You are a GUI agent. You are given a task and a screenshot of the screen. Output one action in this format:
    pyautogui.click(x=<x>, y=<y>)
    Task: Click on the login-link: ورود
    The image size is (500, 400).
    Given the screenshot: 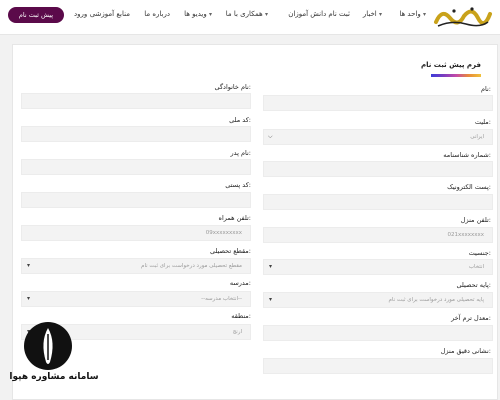 What is the action you would take?
    pyautogui.click(x=80, y=14)
    